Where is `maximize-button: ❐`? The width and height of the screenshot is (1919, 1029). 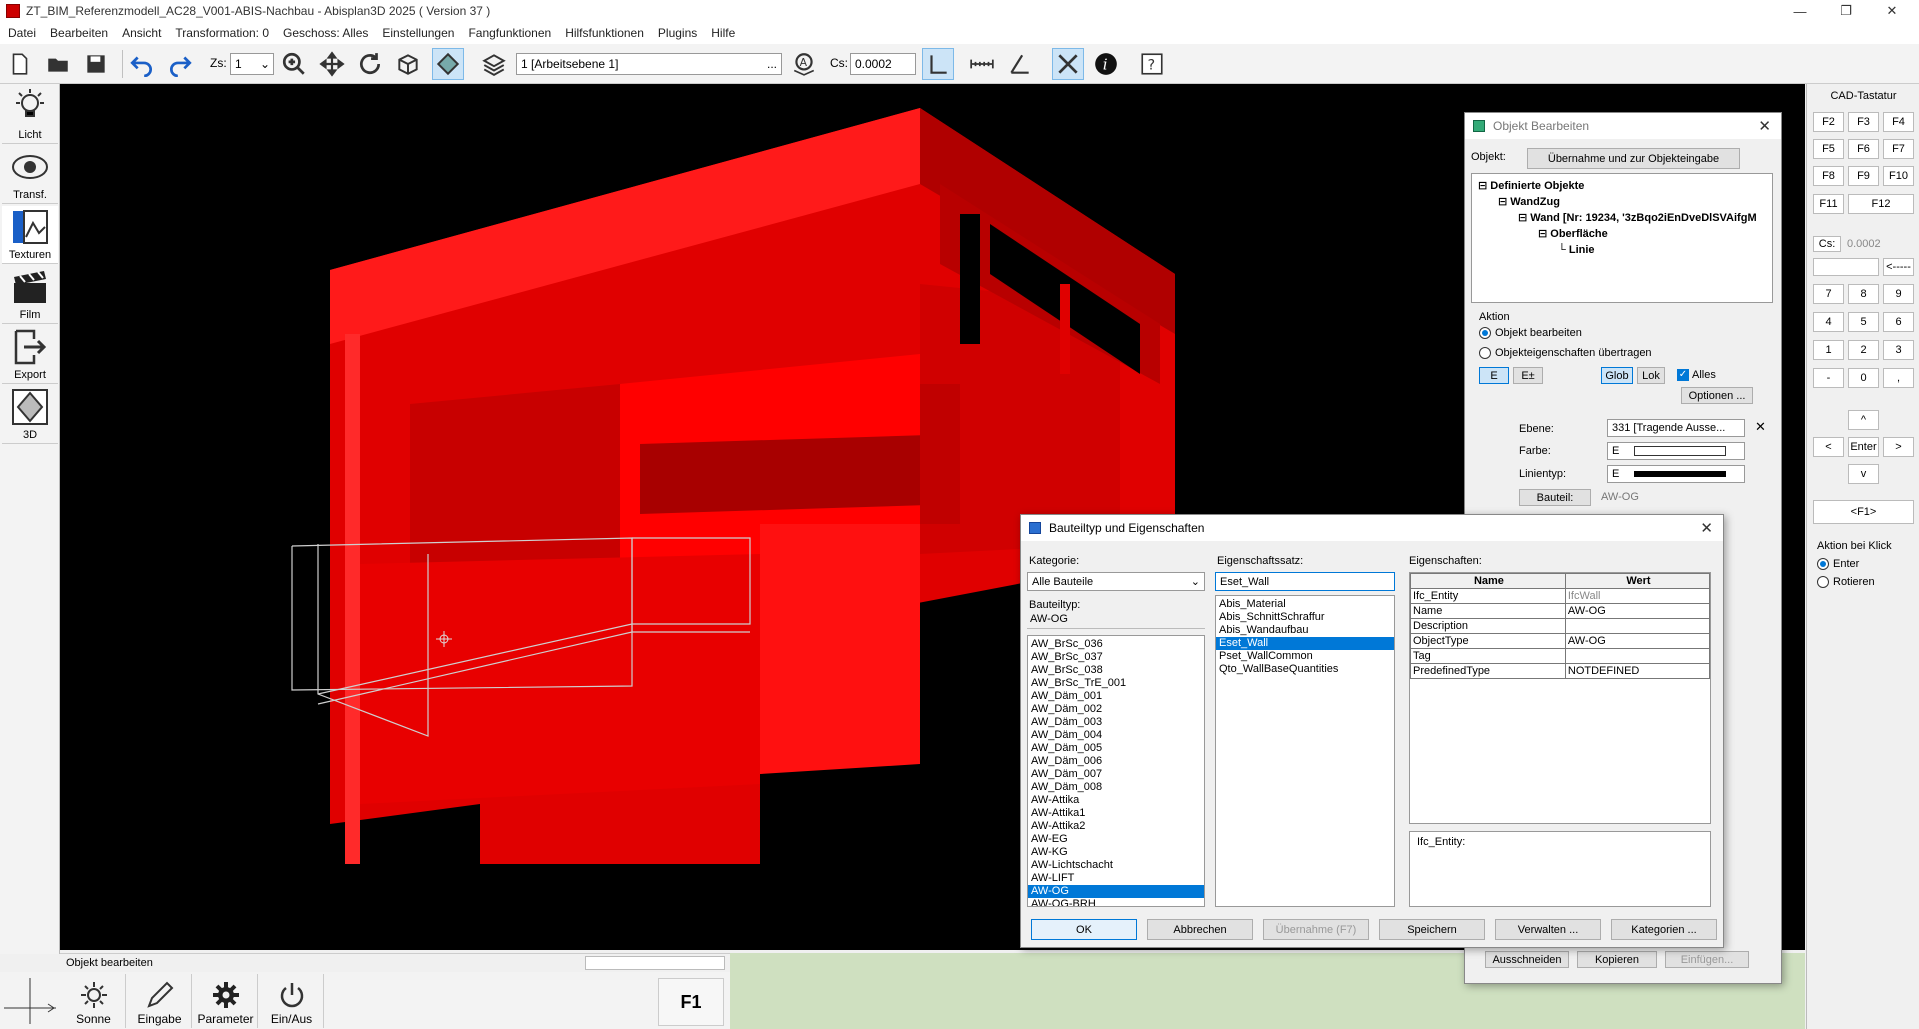 maximize-button: ❐ is located at coordinates (1846, 11).